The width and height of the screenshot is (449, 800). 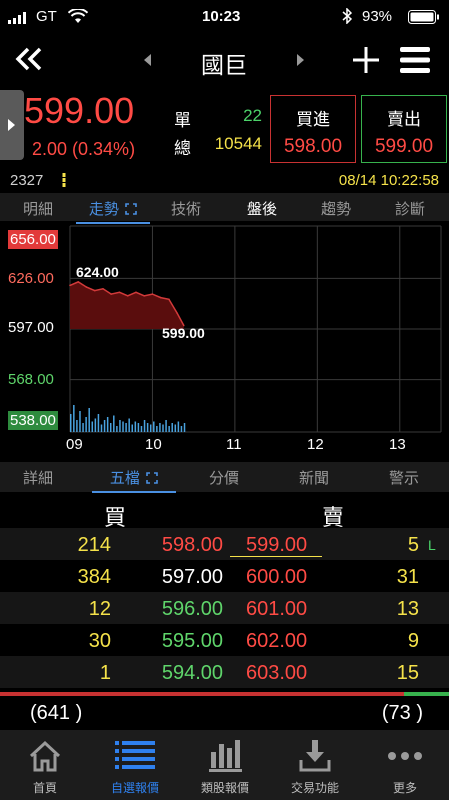 What do you see at coordinates (186, 208) in the screenshot?
I see `tab-technical: 技術` at bounding box center [186, 208].